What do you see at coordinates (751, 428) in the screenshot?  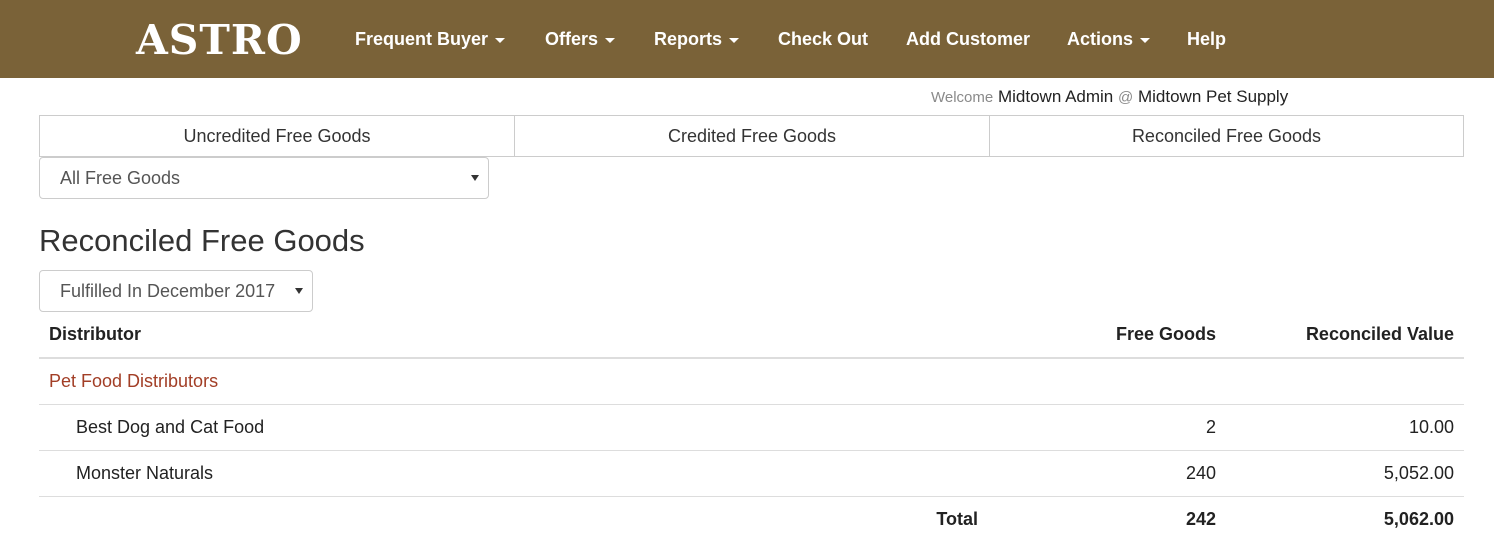 I see `table-row: Best Dog and Cat Food 2 10.00` at bounding box center [751, 428].